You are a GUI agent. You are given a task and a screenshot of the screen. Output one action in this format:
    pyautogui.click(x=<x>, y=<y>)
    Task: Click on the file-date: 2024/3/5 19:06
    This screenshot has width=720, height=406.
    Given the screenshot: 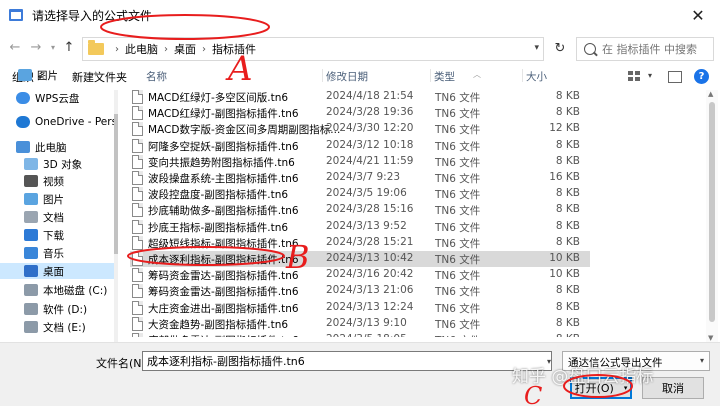 What is the action you would take?
    pyautogui.click(x=366, y=193)
    